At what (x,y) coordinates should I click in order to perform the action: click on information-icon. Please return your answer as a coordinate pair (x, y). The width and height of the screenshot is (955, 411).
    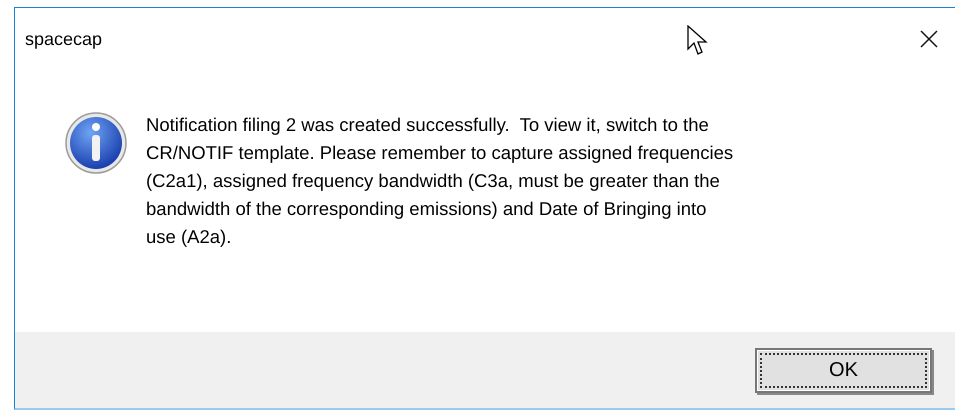
    Looking at the image, I should click on (96, 143).